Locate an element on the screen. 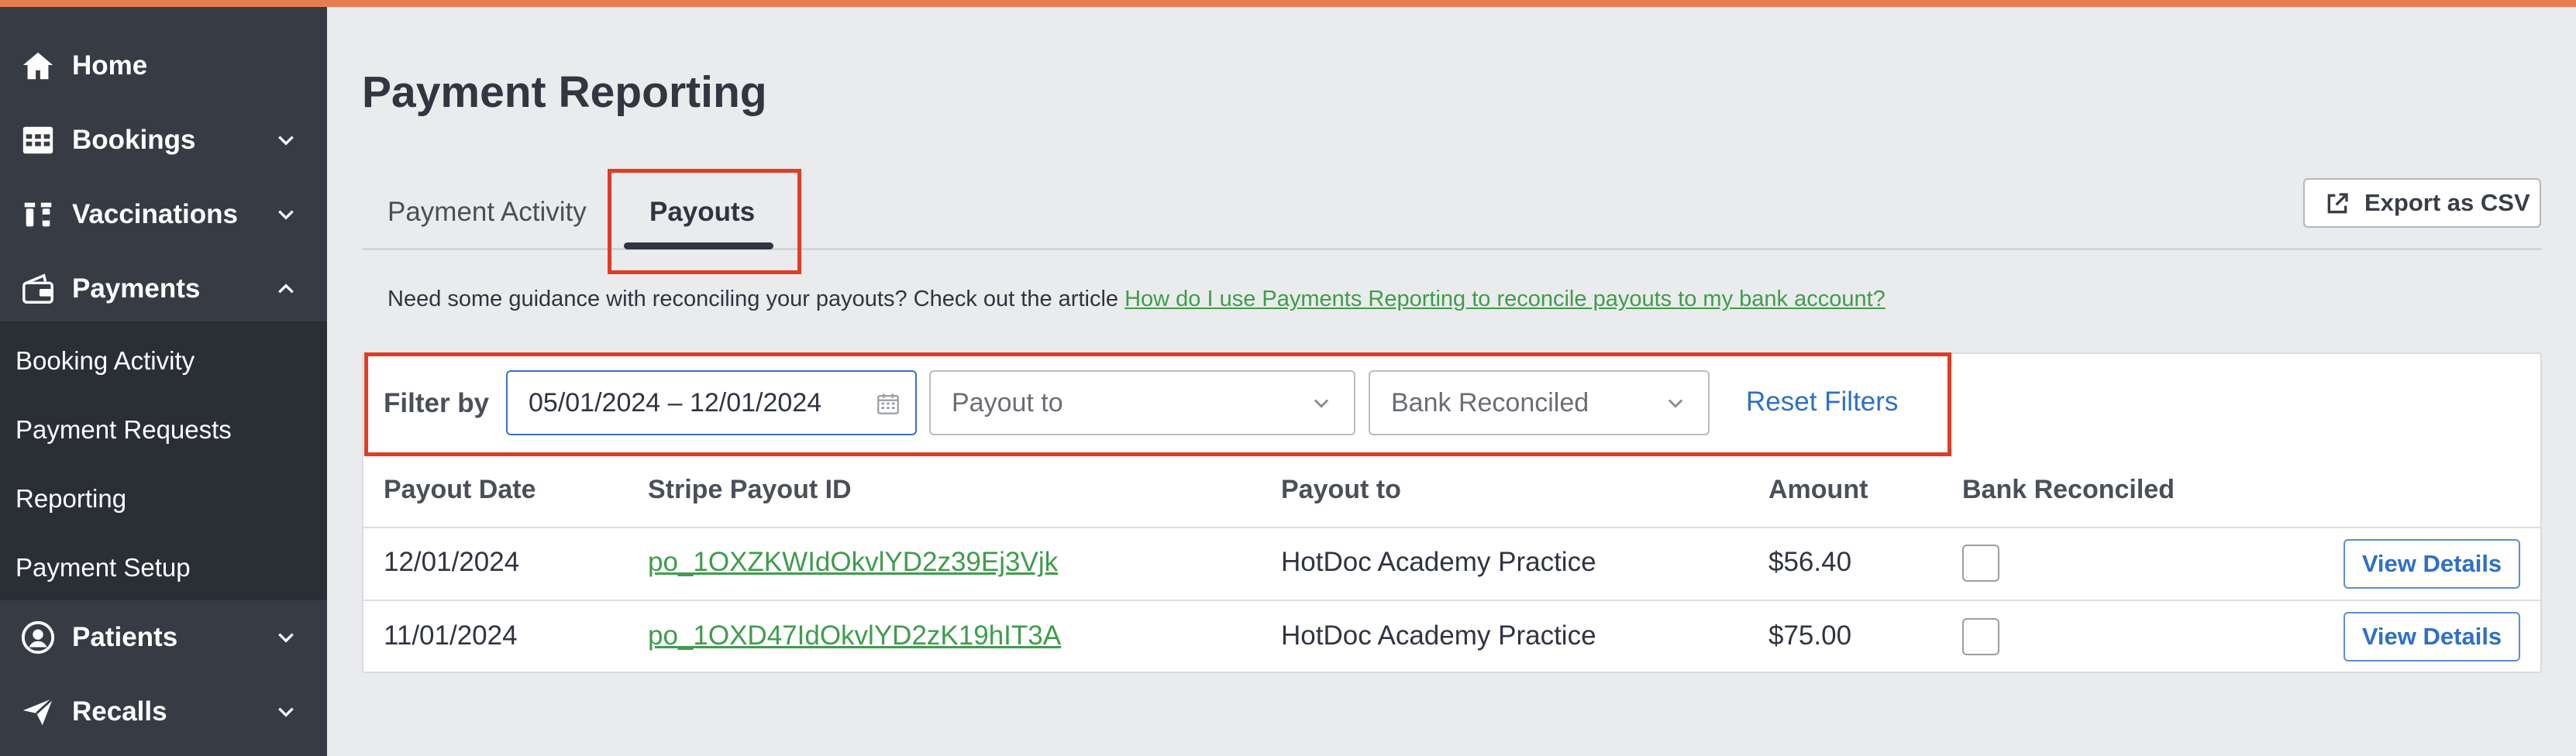  payout-id-link: po_1OXZKWIdOkvlYD2z39Ej3Vjk is located at coordinates (853, 562).